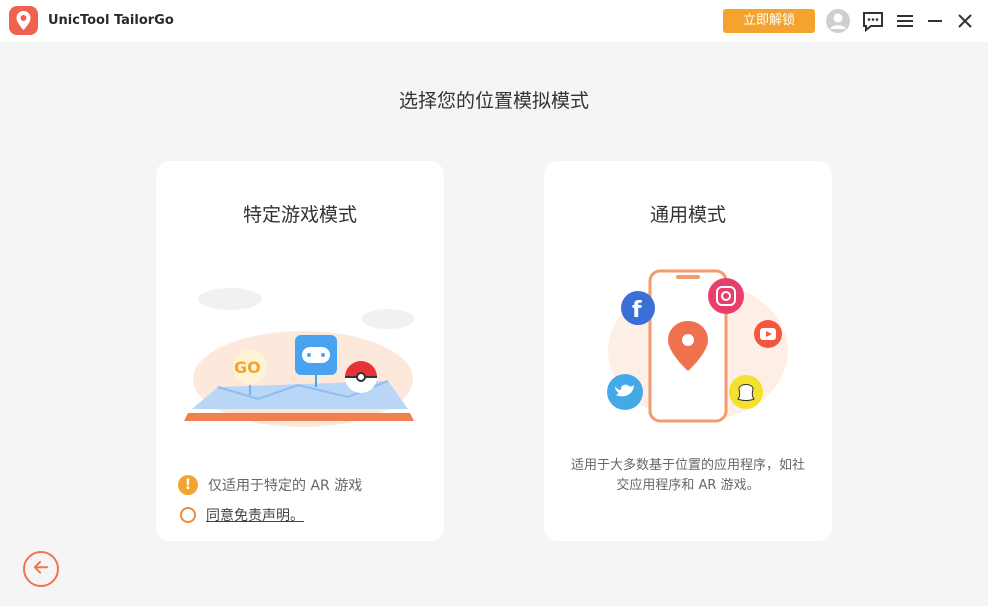 Image resolution: width=988 pixels, height=606 pixels. I want to click on general-mode-title: 通用模式, so click(687, 215).